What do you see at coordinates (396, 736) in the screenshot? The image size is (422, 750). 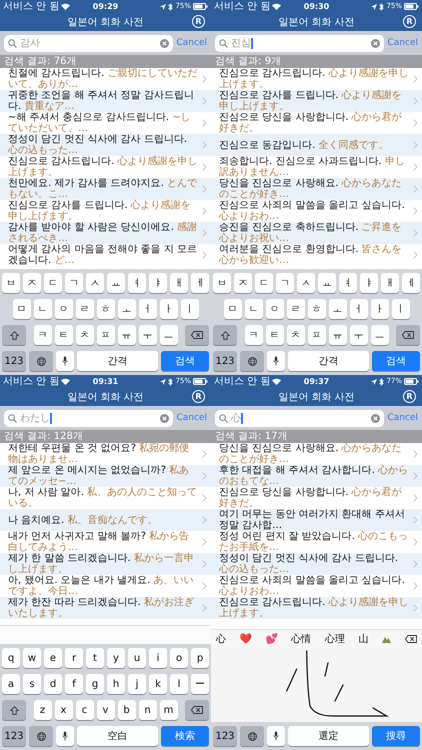 I see `search-key: 搜尋` at bounding box center [396, 736].